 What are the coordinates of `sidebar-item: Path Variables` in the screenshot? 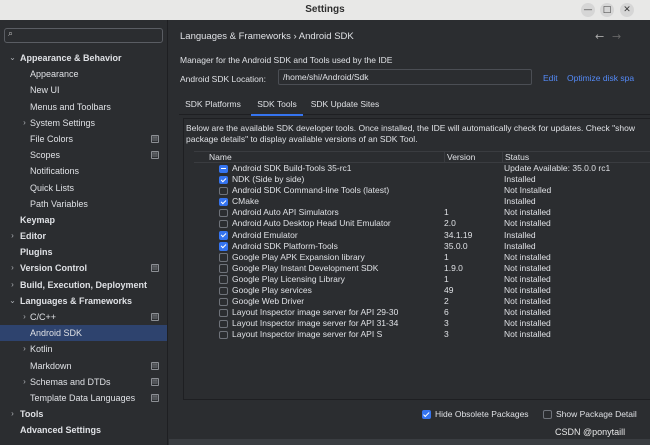 It's located at (83, 204).